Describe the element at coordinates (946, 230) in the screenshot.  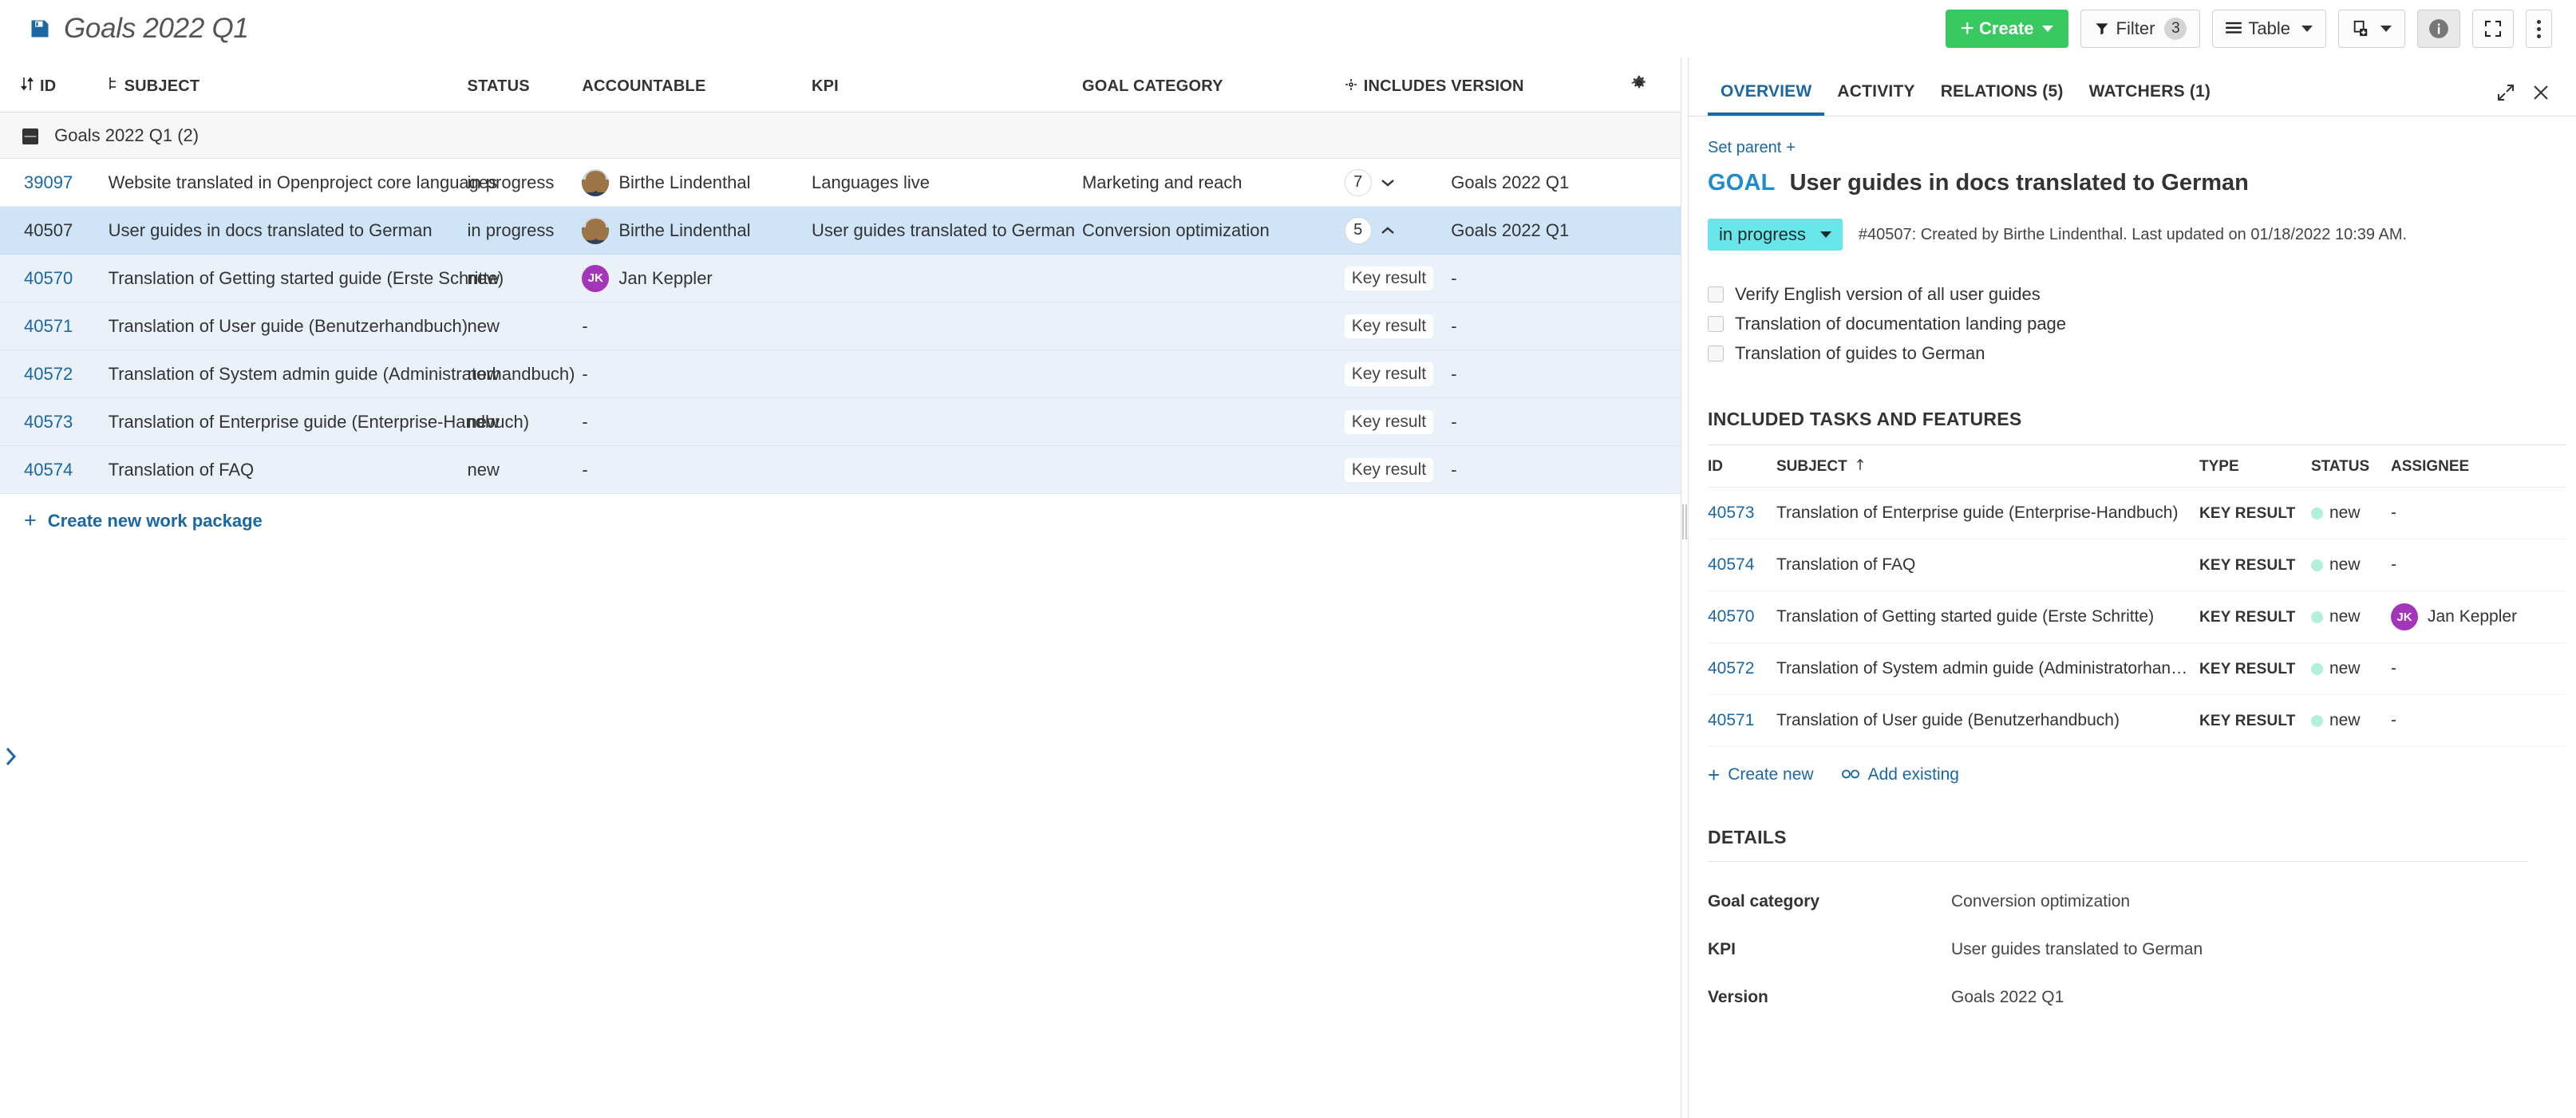
I see `cell-kpi: User guides translated to German` at that location.